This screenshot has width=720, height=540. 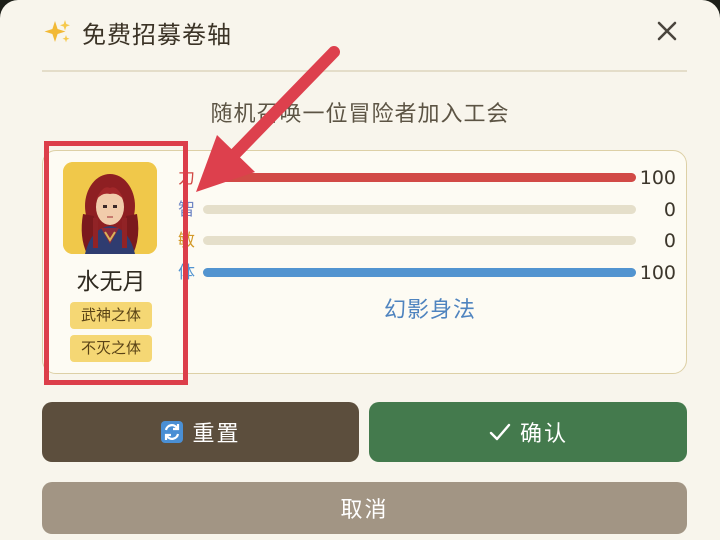 I want to click on reset-button: 重置, so click(x=200, y=432).